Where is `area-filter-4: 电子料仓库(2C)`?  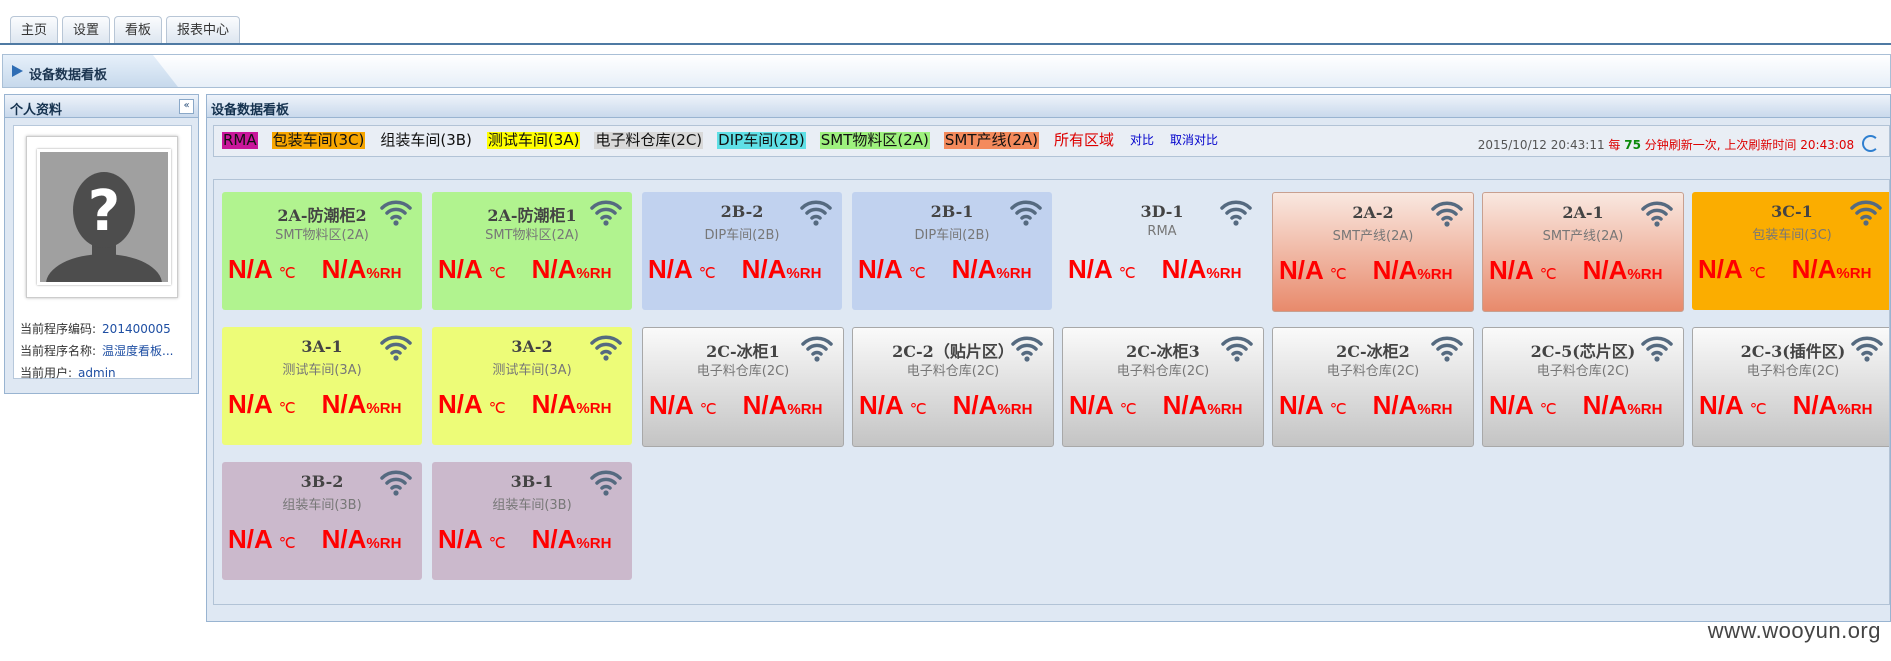 area-filter-4: 电子料仓库(2C) is located at coordinates (649, 140).